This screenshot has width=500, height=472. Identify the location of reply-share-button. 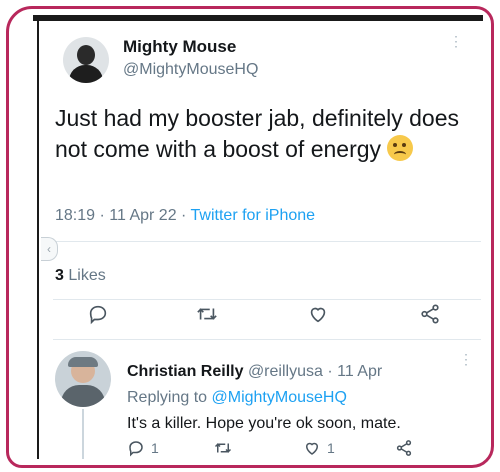
(404, 448).